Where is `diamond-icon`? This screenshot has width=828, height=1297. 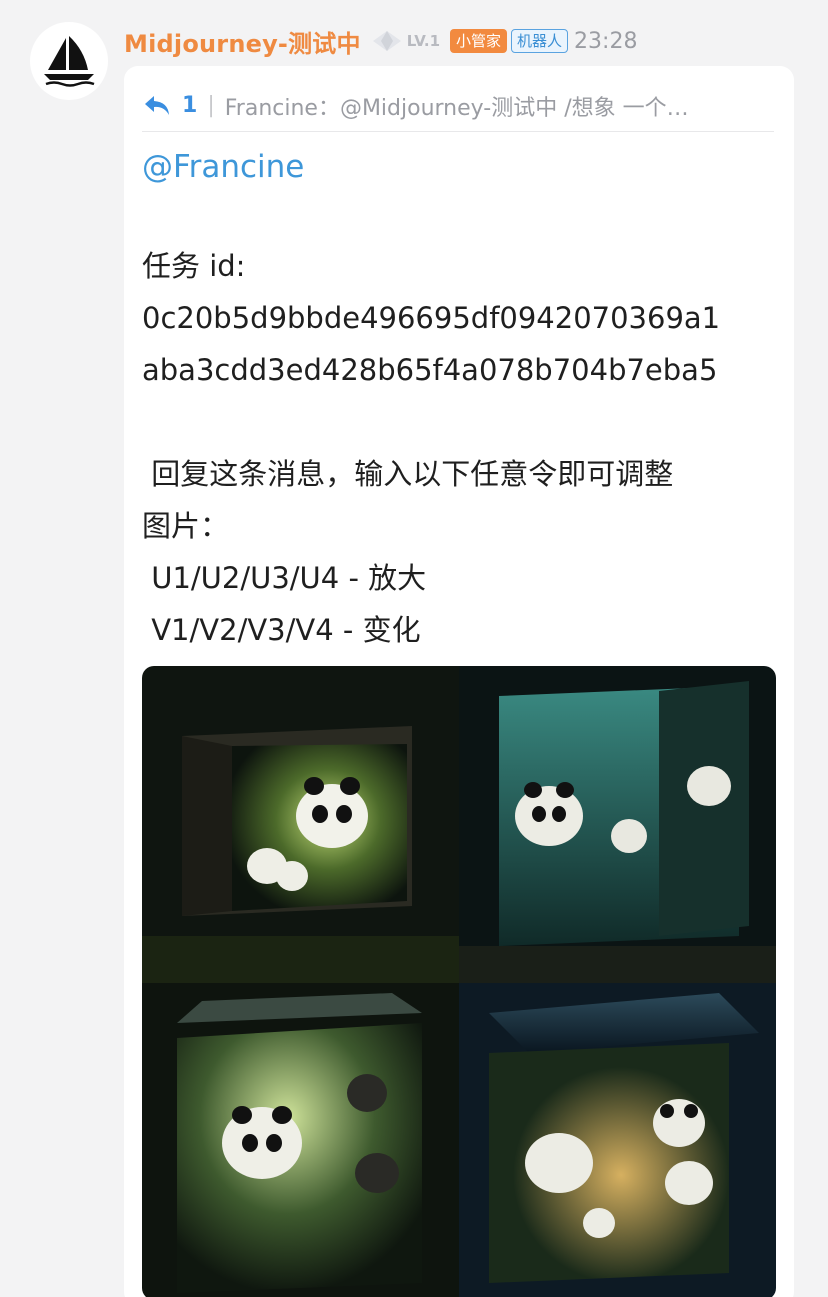
diamond-icon is located at coordinates (386, 41).